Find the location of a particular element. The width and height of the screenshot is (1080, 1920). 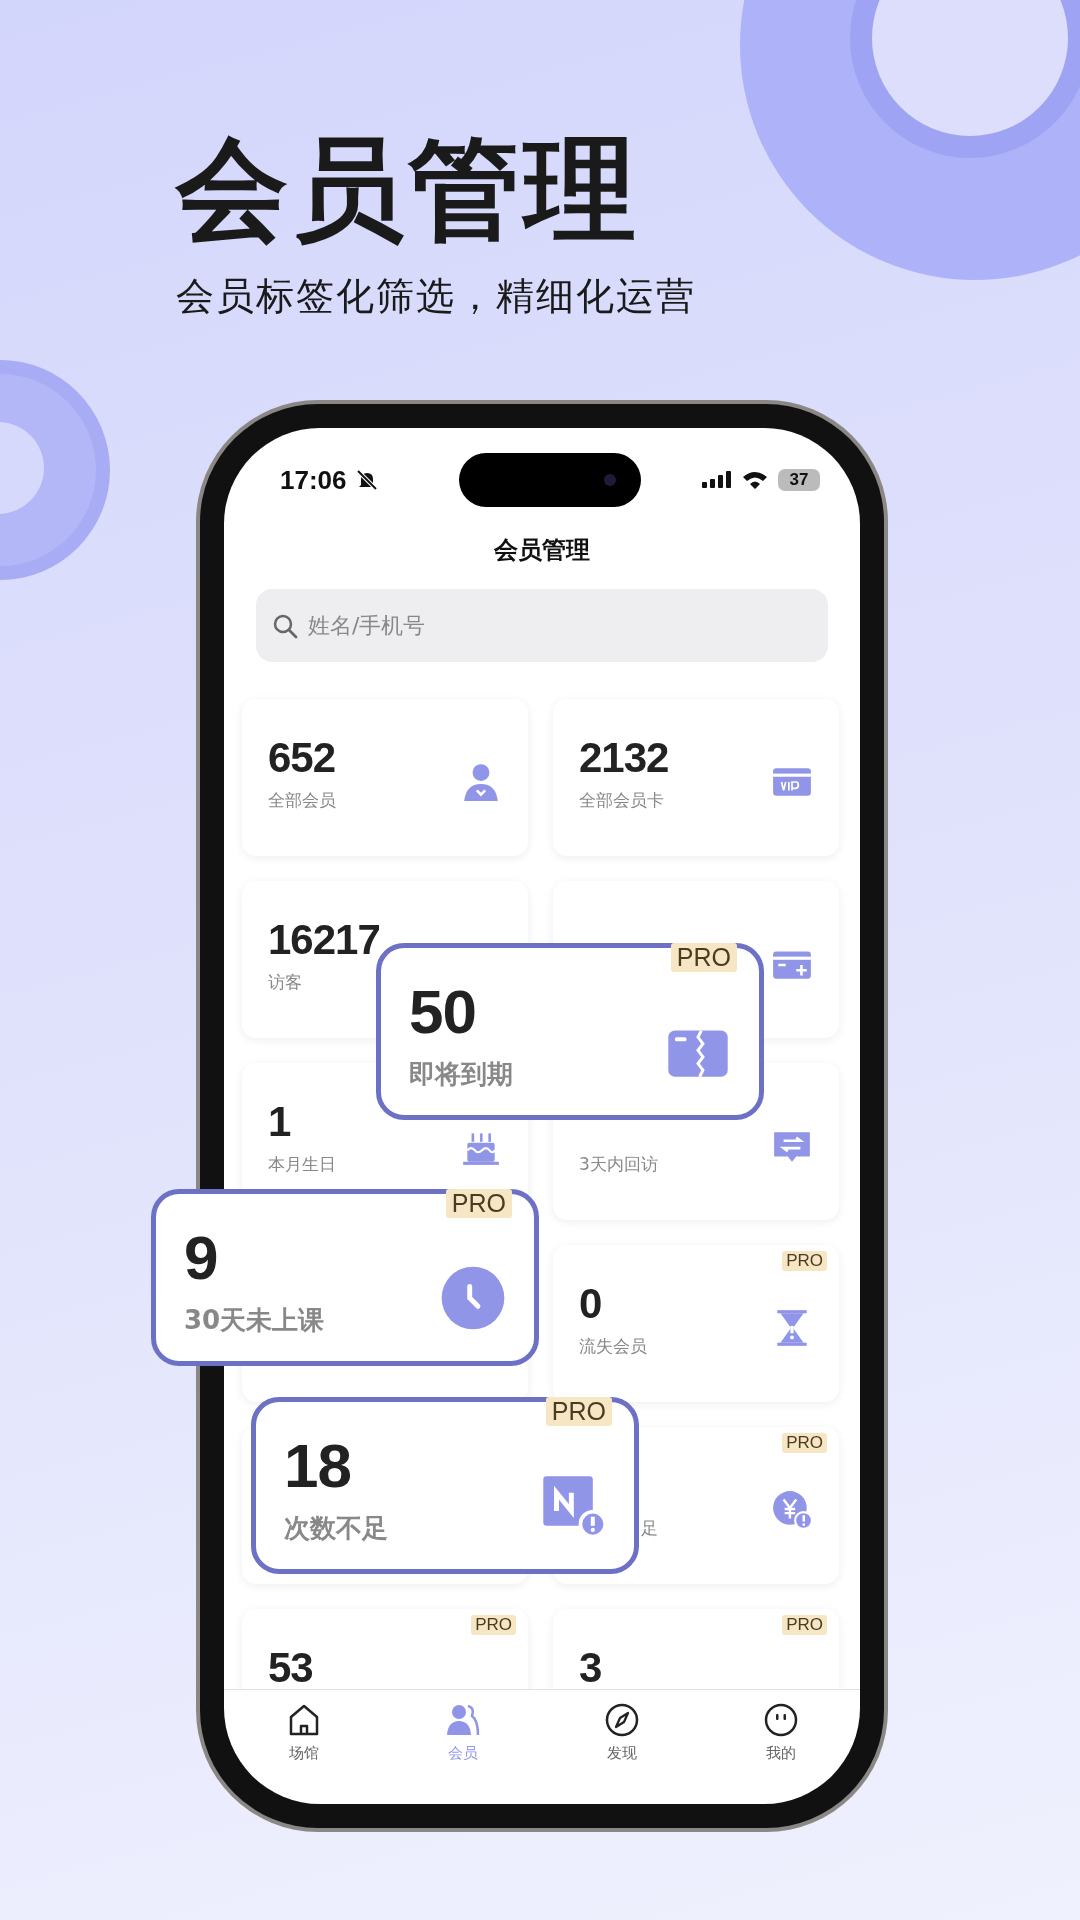

stat-label: 本月生日 is located at coordinates (302, 1164).